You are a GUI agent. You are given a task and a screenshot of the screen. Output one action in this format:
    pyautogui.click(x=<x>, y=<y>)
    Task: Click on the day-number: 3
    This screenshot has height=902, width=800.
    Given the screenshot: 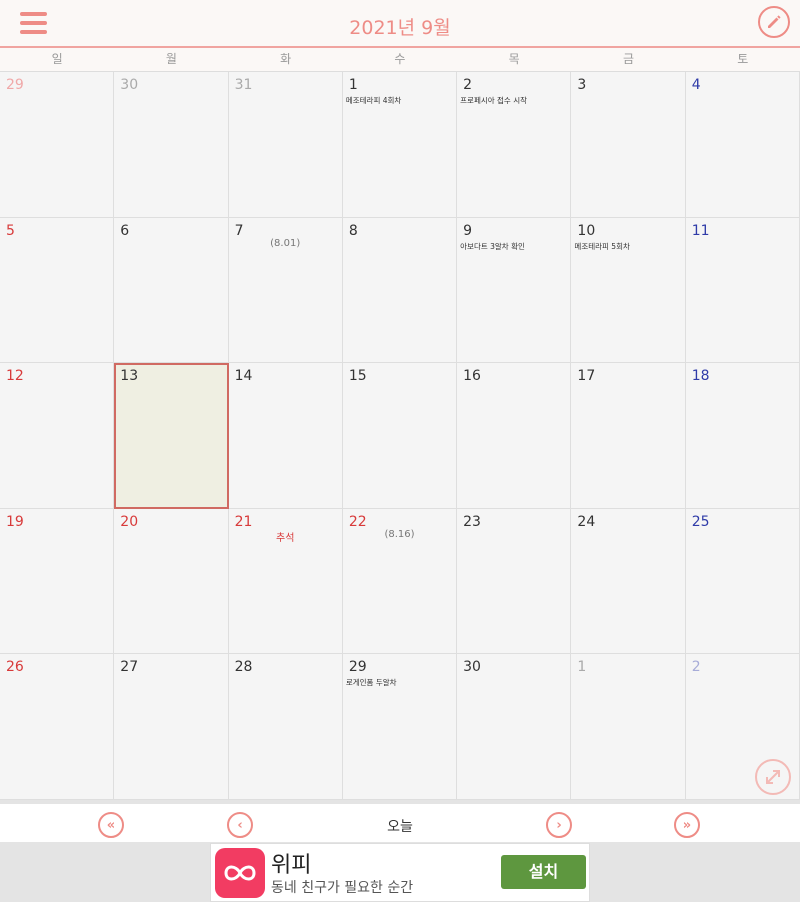 What is the action you would take?
    pyautogui.click(x=582, y=85)
    